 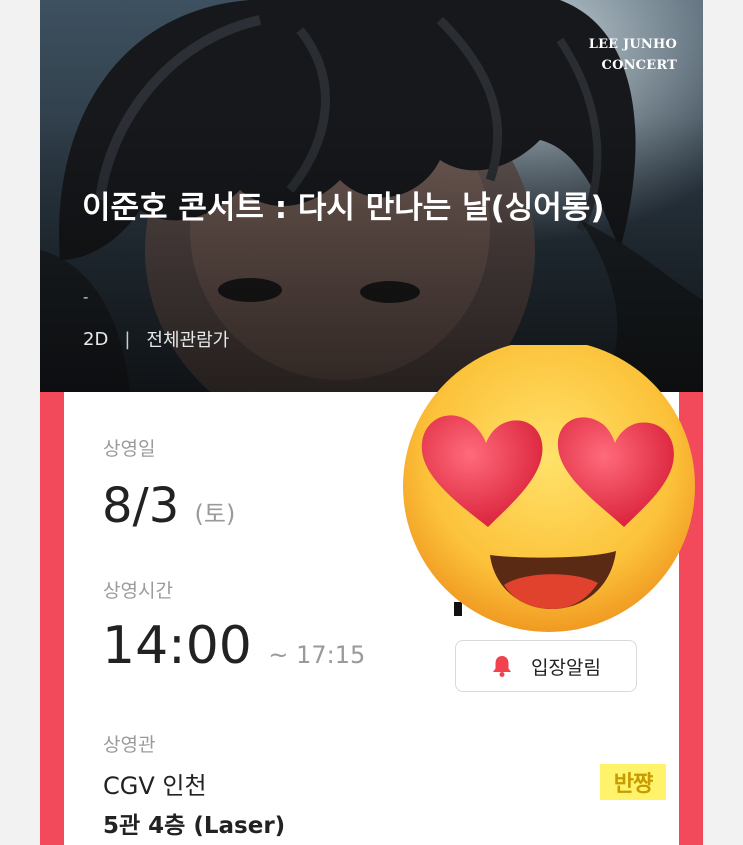 I want to click on accent-stripe-left, so click(x=52, y=618).